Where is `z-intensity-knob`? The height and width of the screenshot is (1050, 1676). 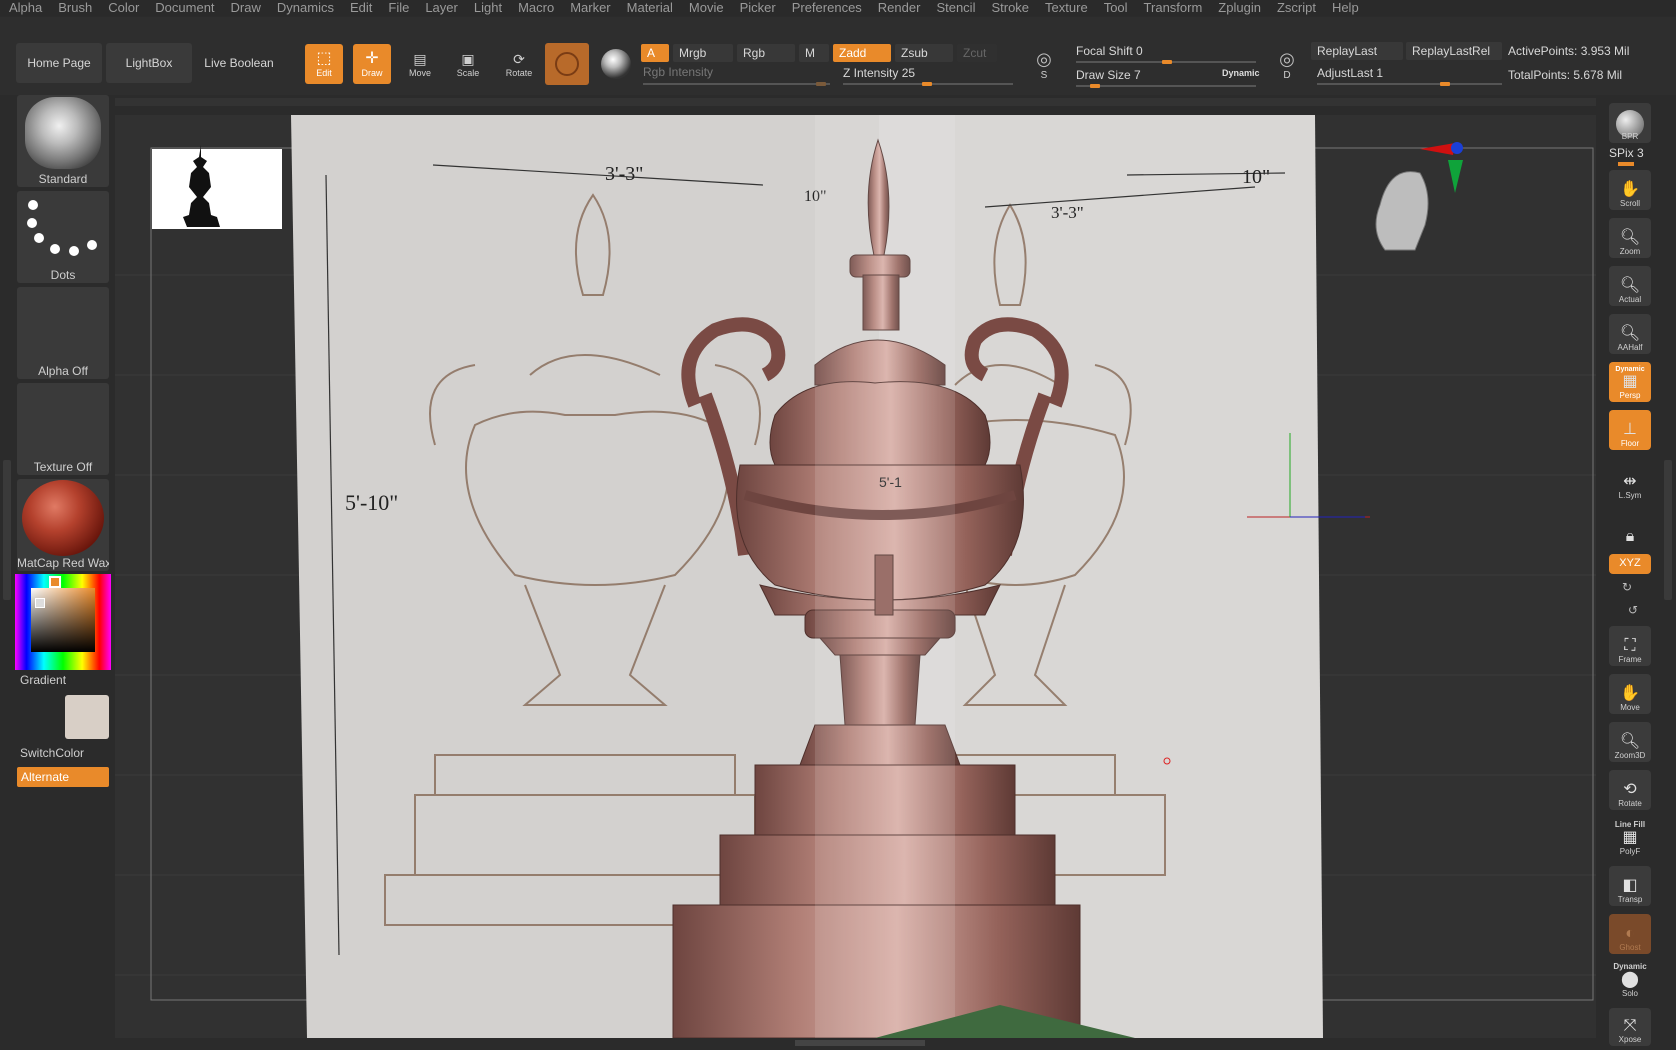 z-intensity-knob is located at coordinates (927, 84).